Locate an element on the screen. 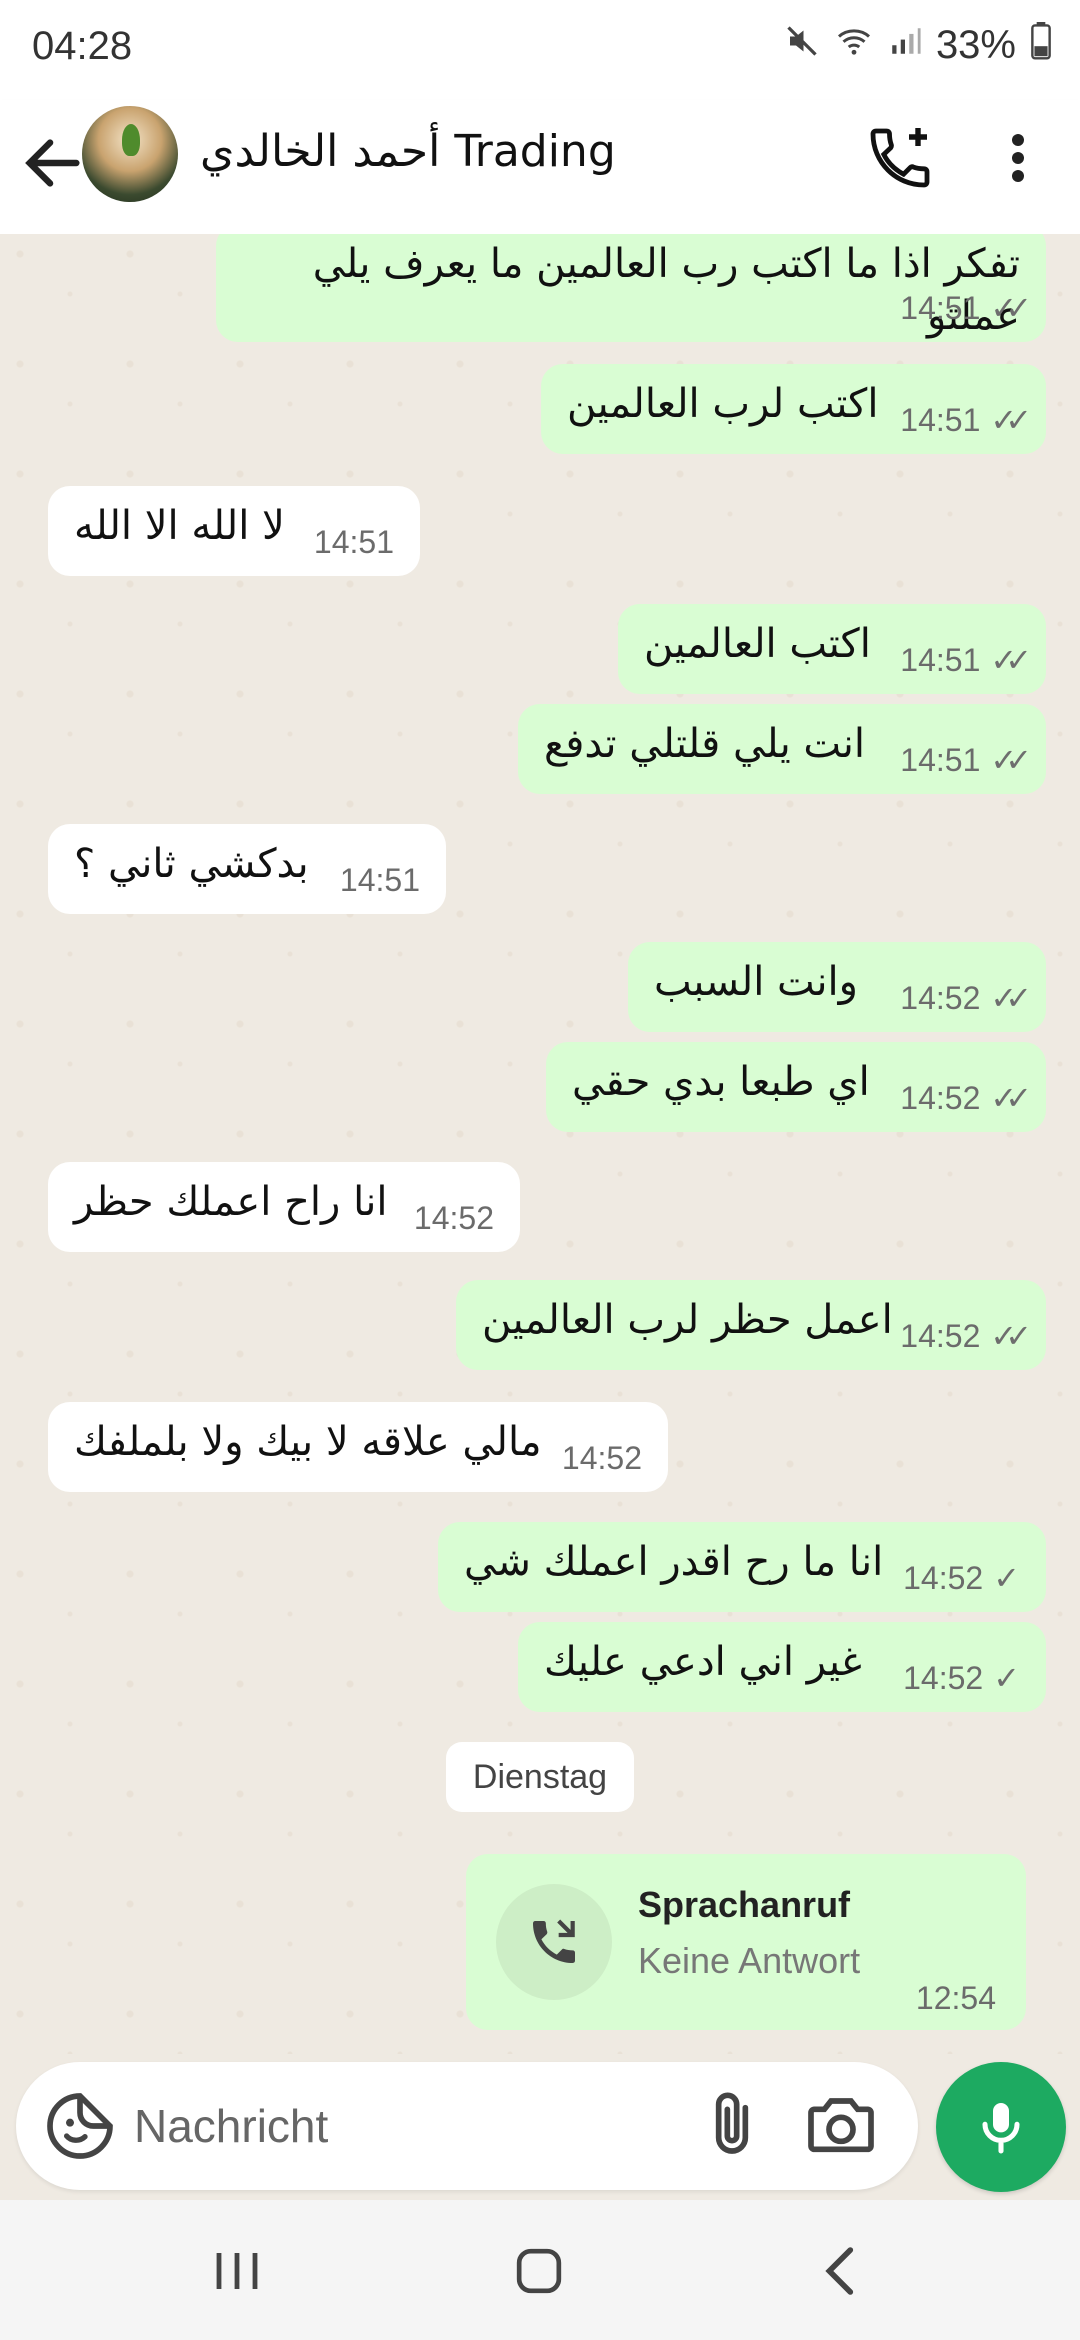  message-bubble-outgoing: وانت السبب 14:52 ✓✓ is located at coordinates (837, 987).